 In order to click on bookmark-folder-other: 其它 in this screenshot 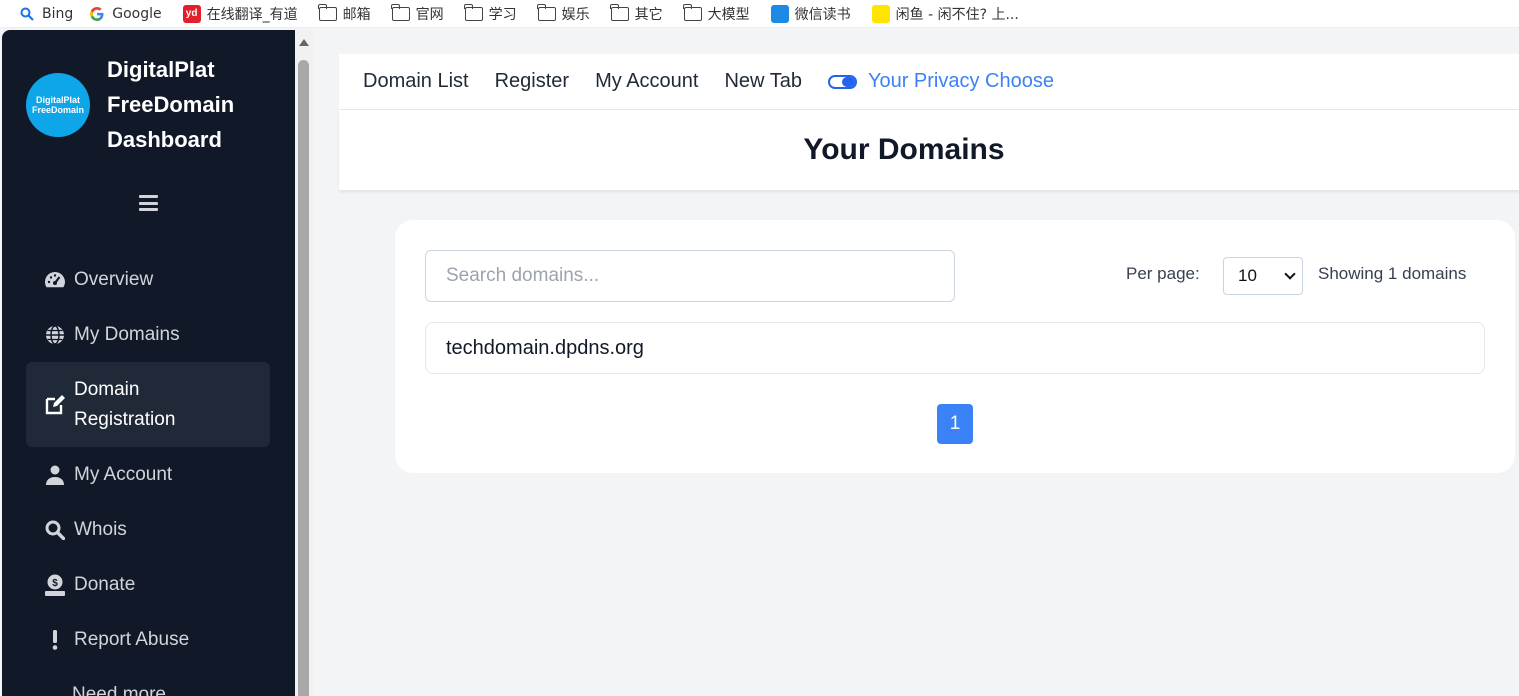, I will do `click(637, 14)`.